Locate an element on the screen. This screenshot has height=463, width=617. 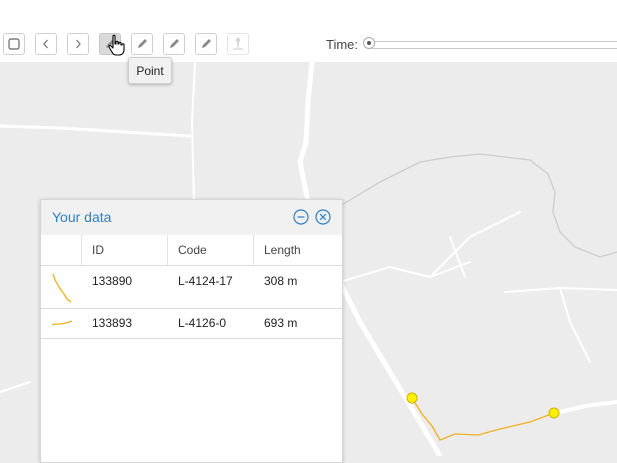
edit-tool-button is located at coordinates (206, 44).